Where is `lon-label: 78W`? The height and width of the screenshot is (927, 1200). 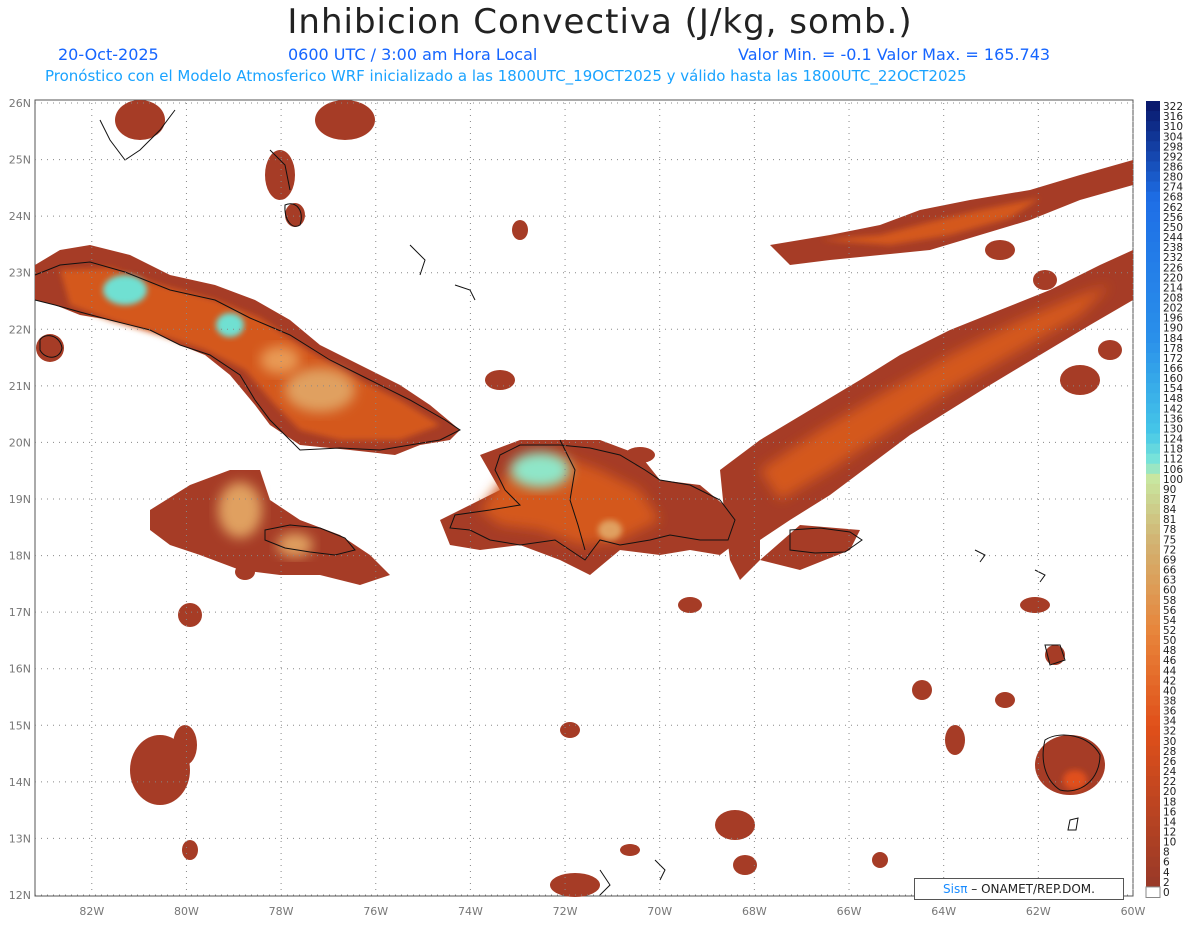 lon-label: 78W is located at coordinates (281, 911).